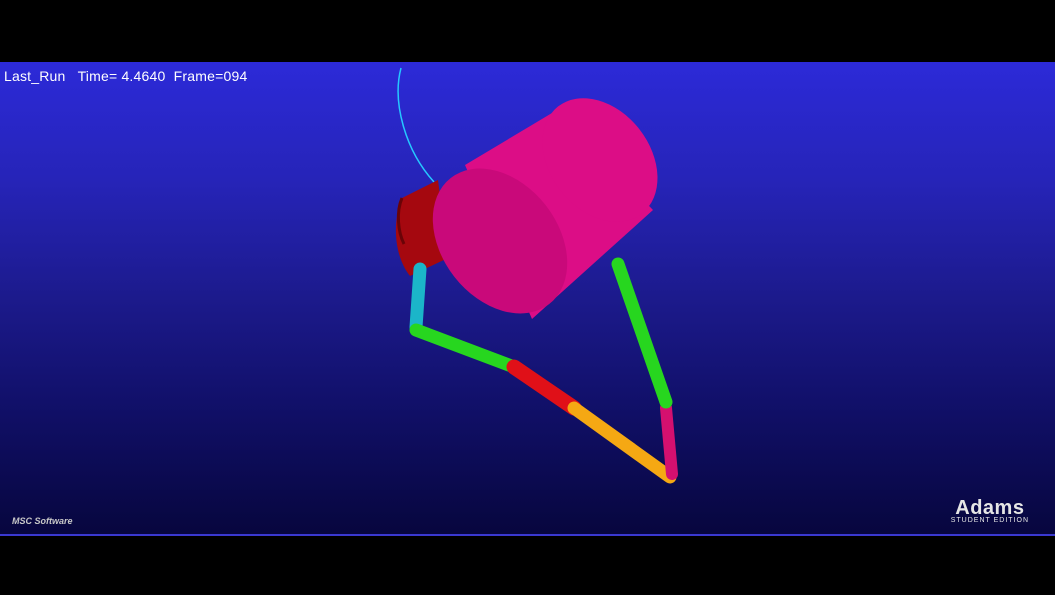 This screenshot has height=595, width=1055. I want to click on orange-link, so click(622, 442).